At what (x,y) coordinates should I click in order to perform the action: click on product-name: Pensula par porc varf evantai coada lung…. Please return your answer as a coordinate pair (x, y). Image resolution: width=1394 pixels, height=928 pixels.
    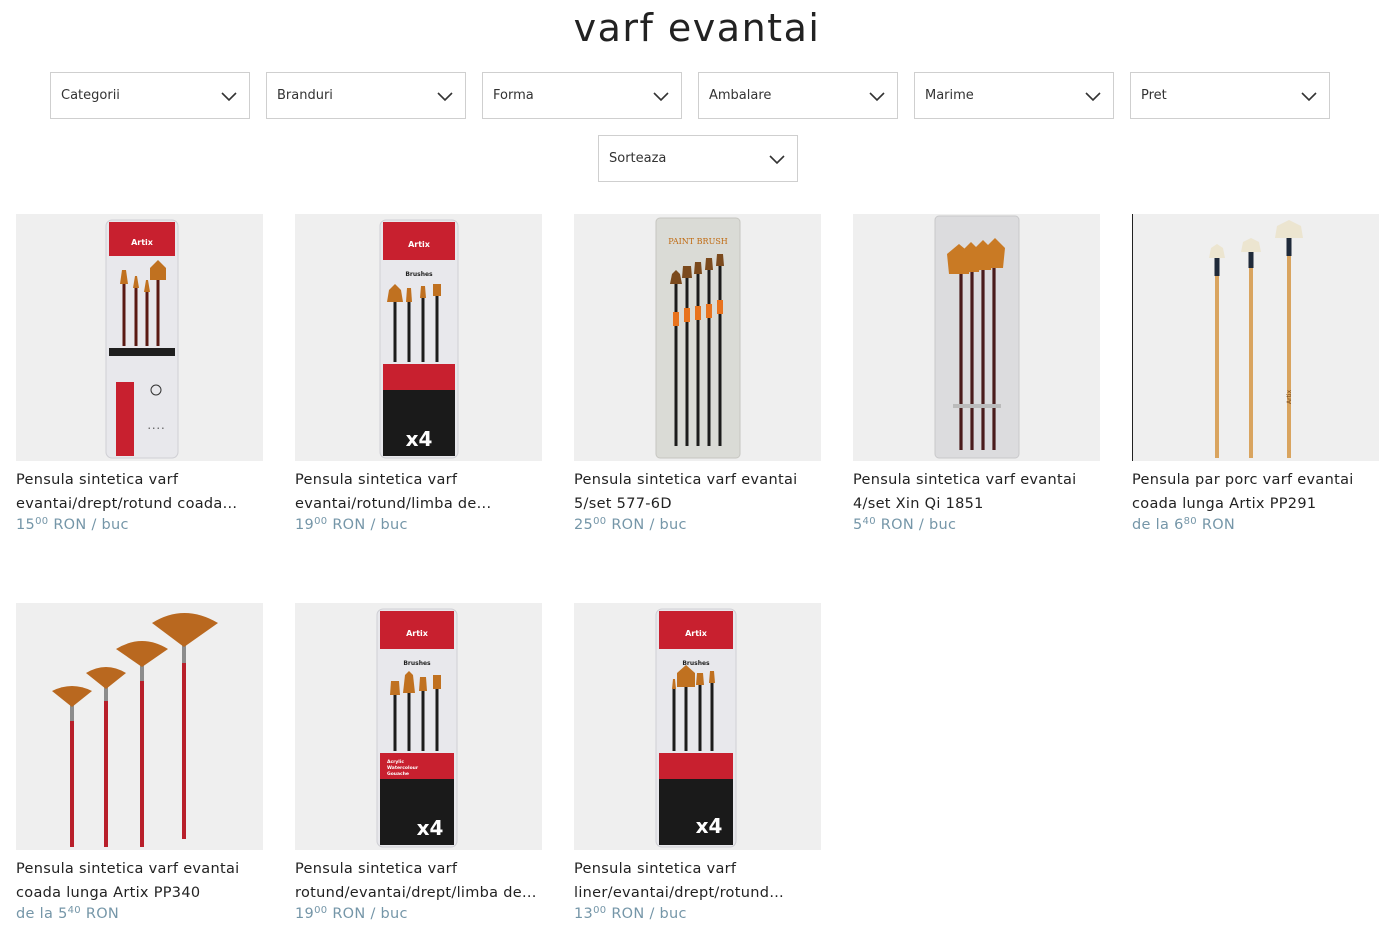
    Looking at the image, I should click on (1258, 492).